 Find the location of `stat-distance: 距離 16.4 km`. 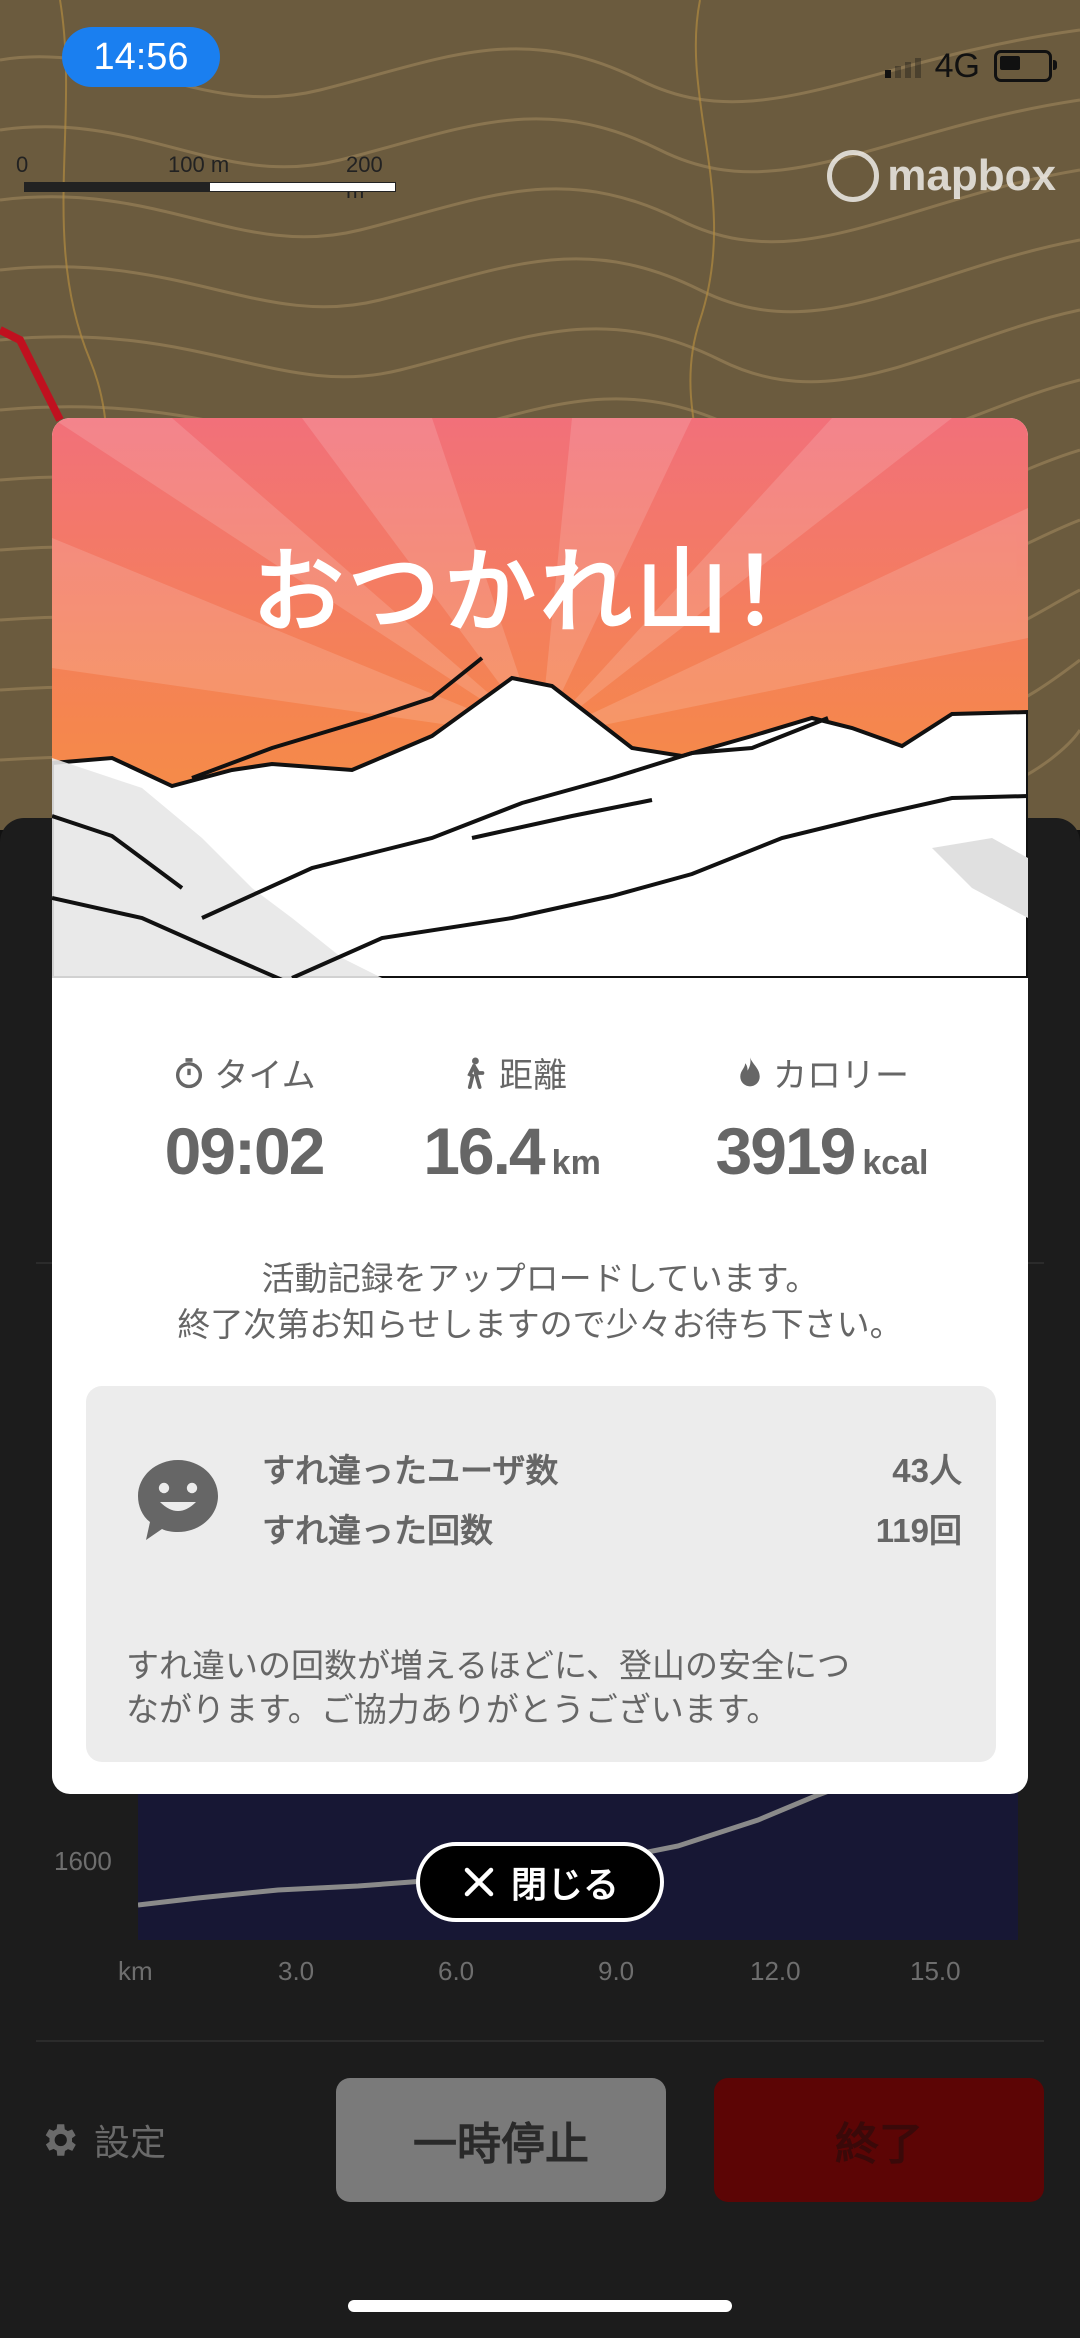

stat-distance: 距離 16.4 km is located at coordinates (512, 1118).